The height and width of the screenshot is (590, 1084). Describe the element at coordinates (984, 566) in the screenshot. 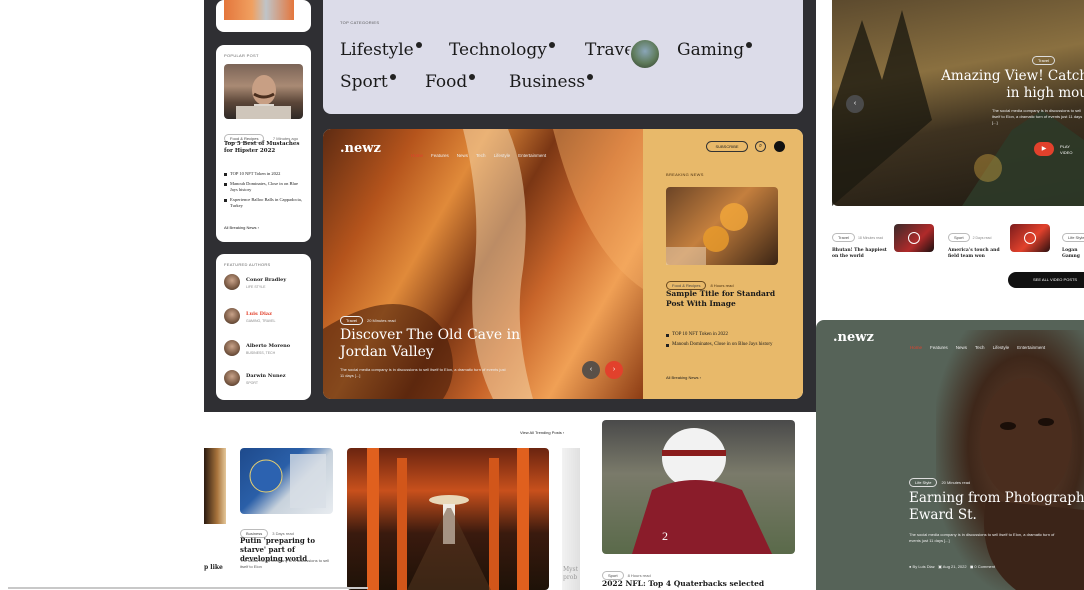

I see `photo-comments: 0 Comment` at that location.